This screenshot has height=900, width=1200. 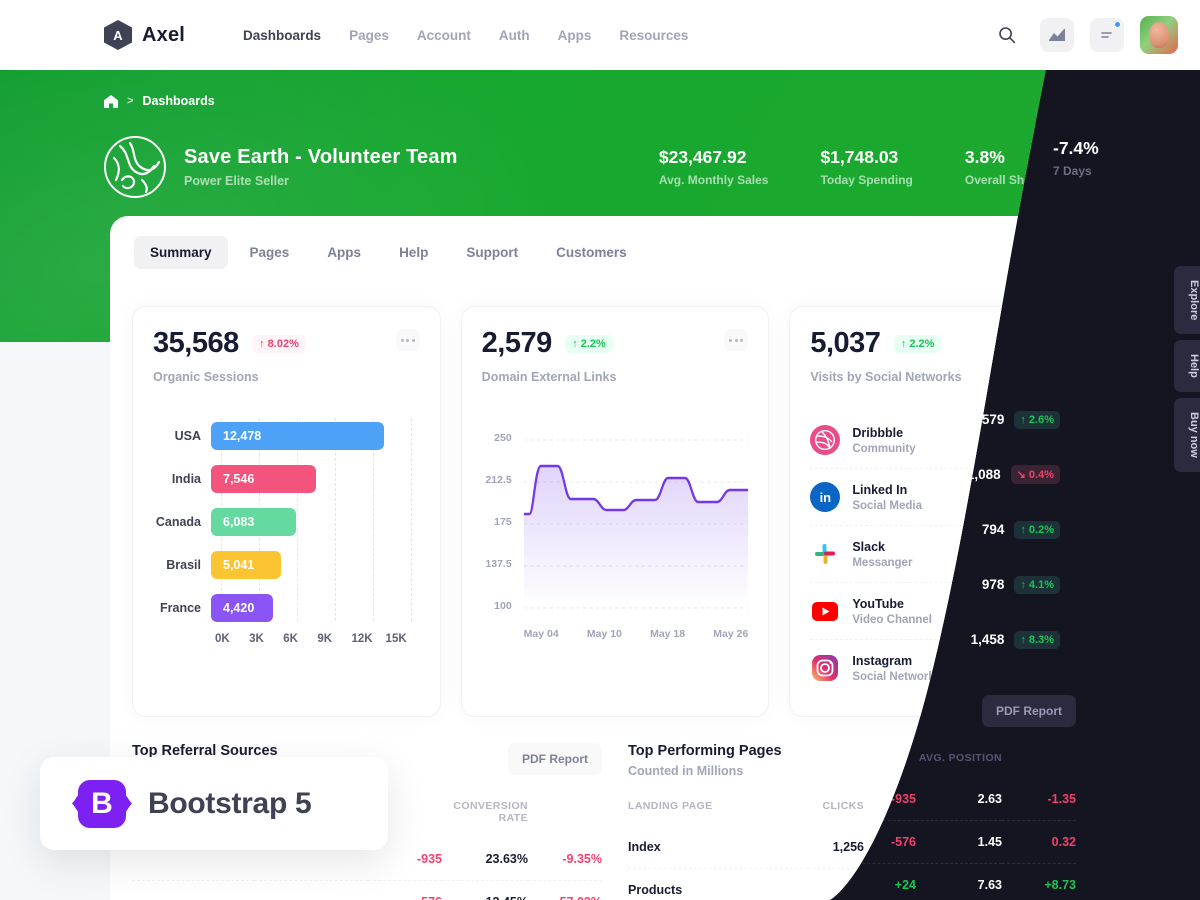 I want to click on table-subtitle: Counted in Millions, so click(x=686, y=771).